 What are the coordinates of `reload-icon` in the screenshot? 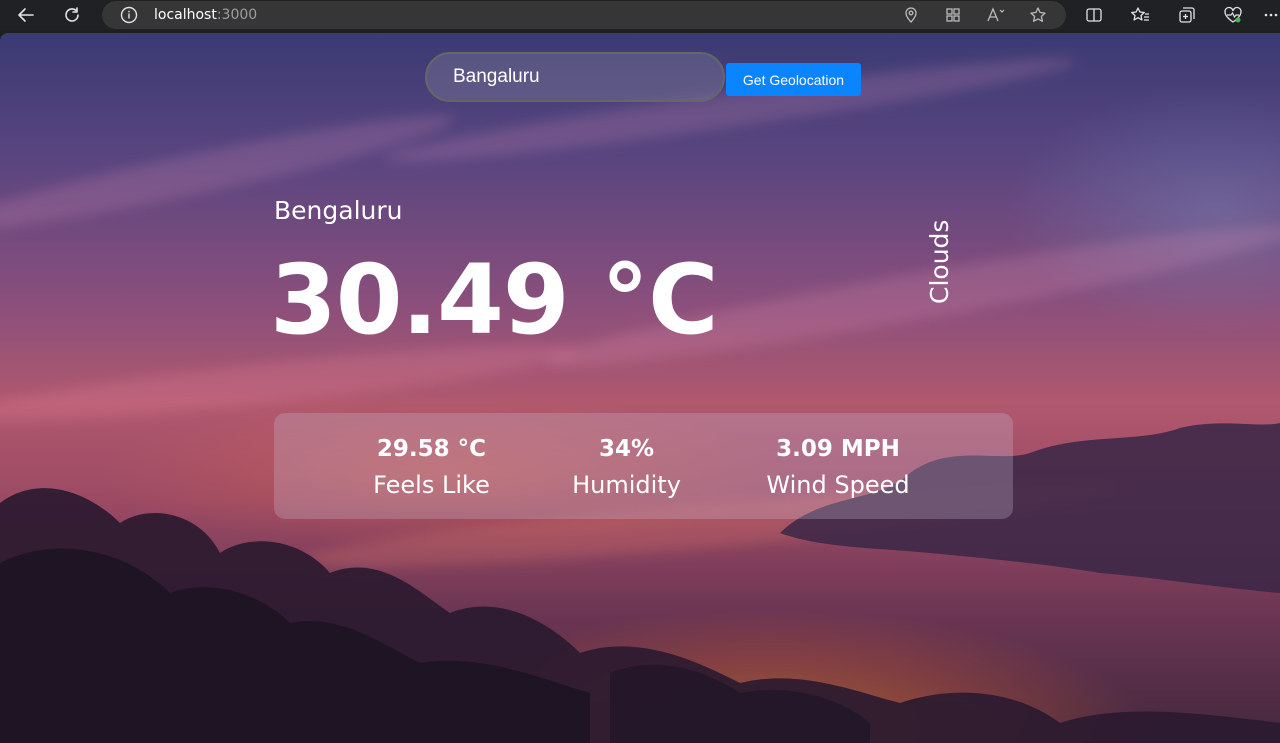 It's located at (72, 15).